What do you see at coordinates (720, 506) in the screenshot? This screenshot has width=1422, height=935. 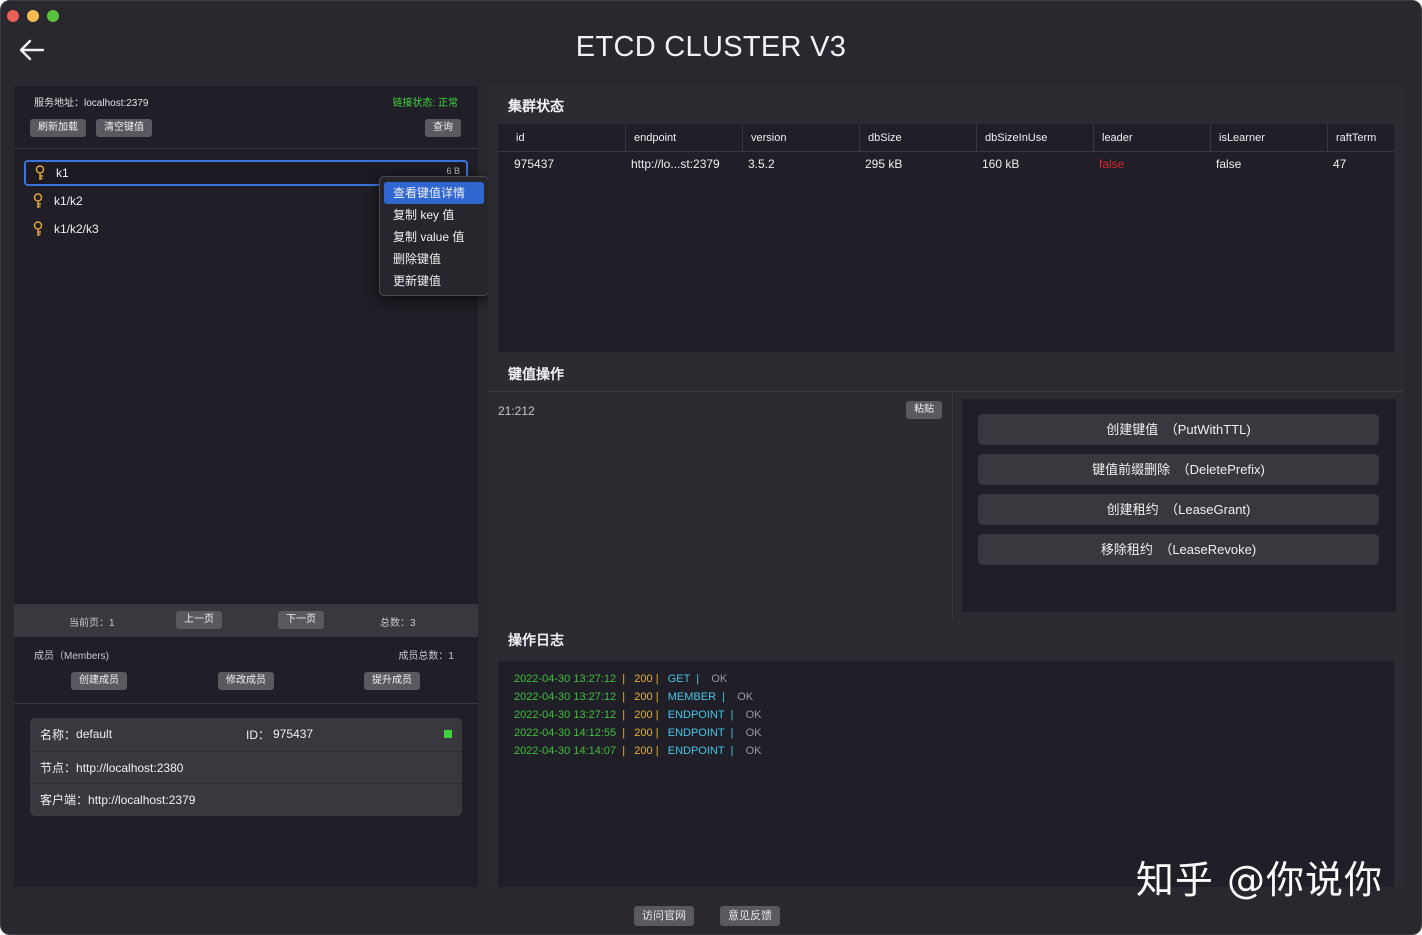 I see `kv-editor: 21:212 粘贴` at bounding box center [720, 506].